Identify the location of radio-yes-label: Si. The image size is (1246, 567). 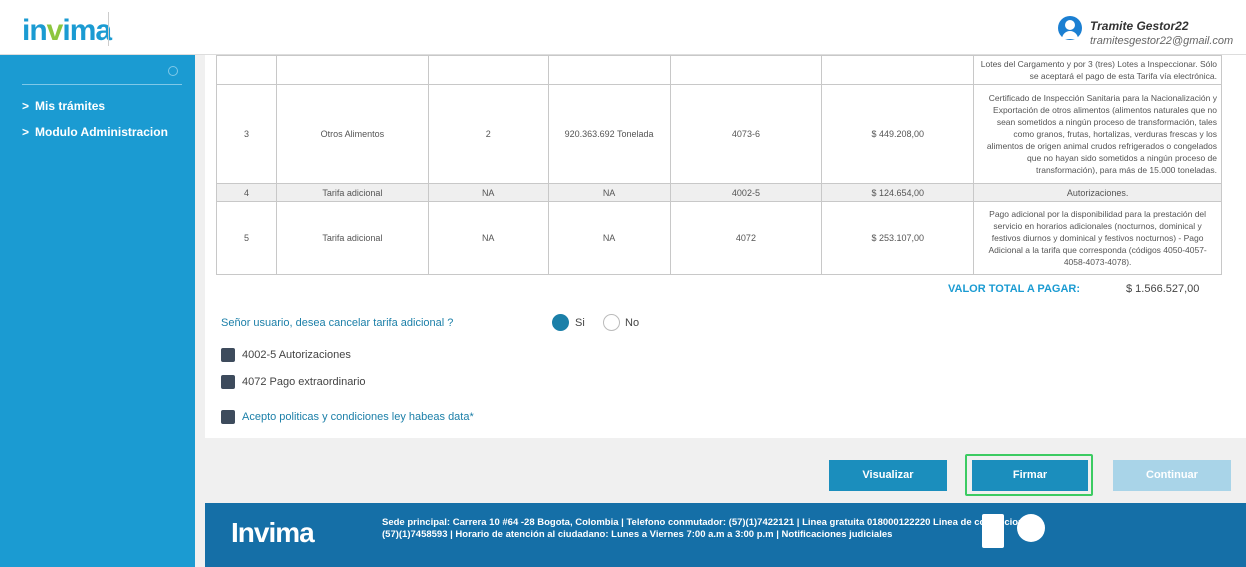
(580, 323).